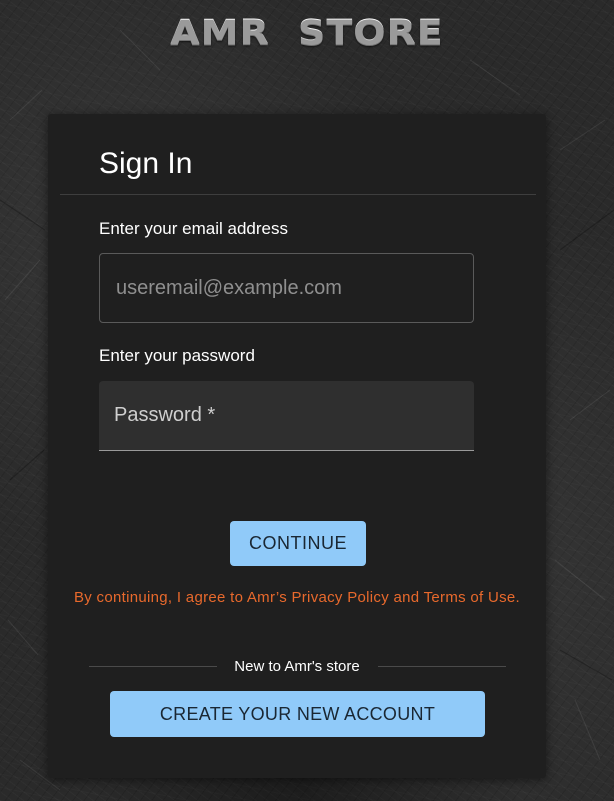 This screenshot has height=801, width=614. Describe the element at coordinates (307, 32) in the screenshot. I see `store-logo: AMR STORE` at that location.